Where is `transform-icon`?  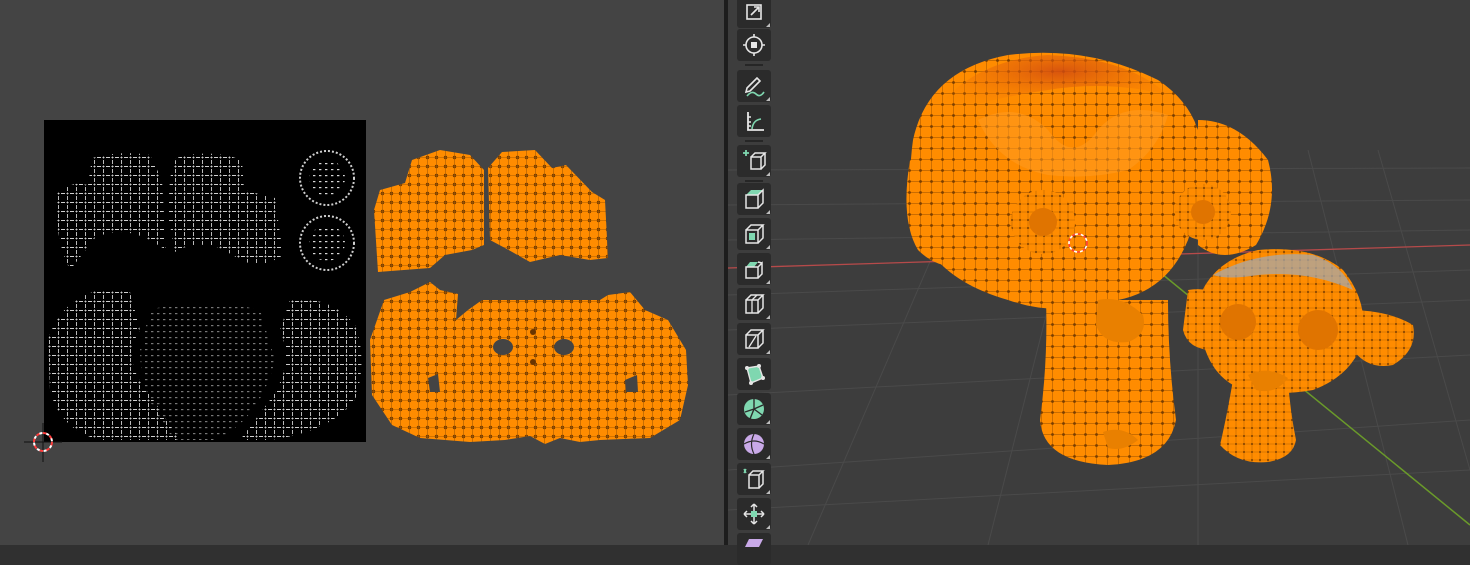
transform-icon is located at coordinates (754, 45).